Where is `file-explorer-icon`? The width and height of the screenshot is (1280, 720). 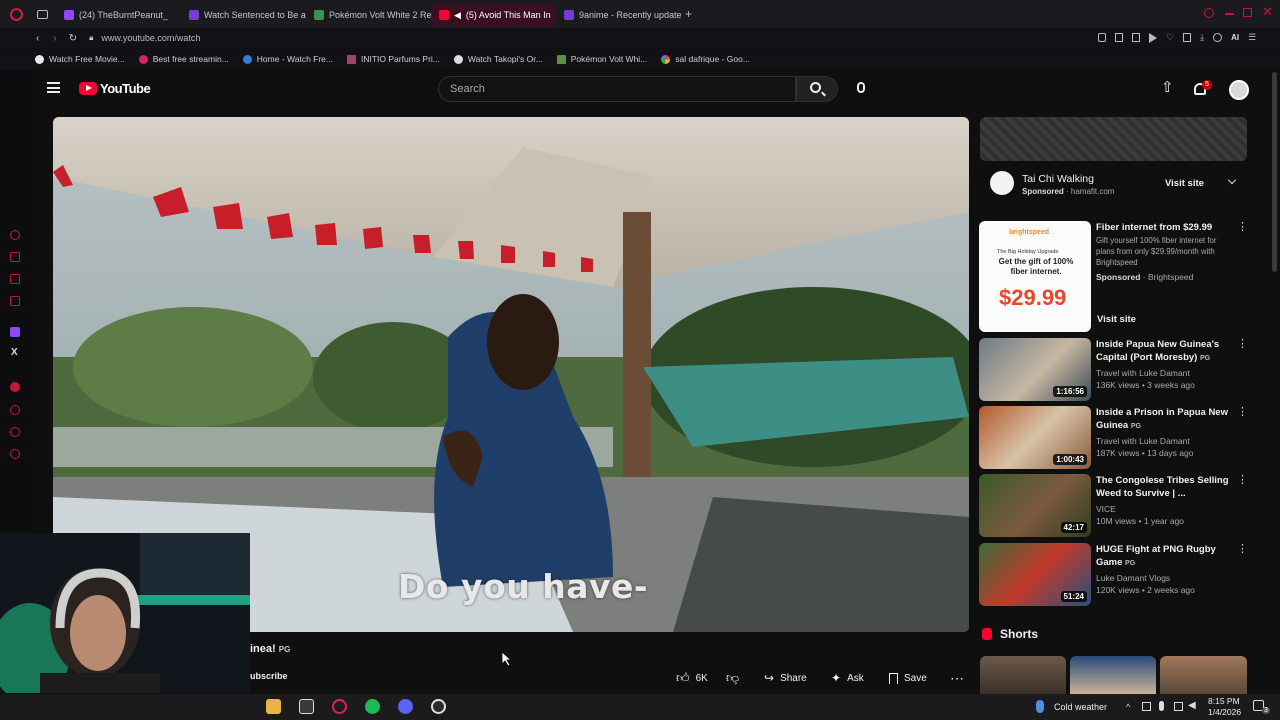
file-explorer-icon is located at coordinates (273, 706).